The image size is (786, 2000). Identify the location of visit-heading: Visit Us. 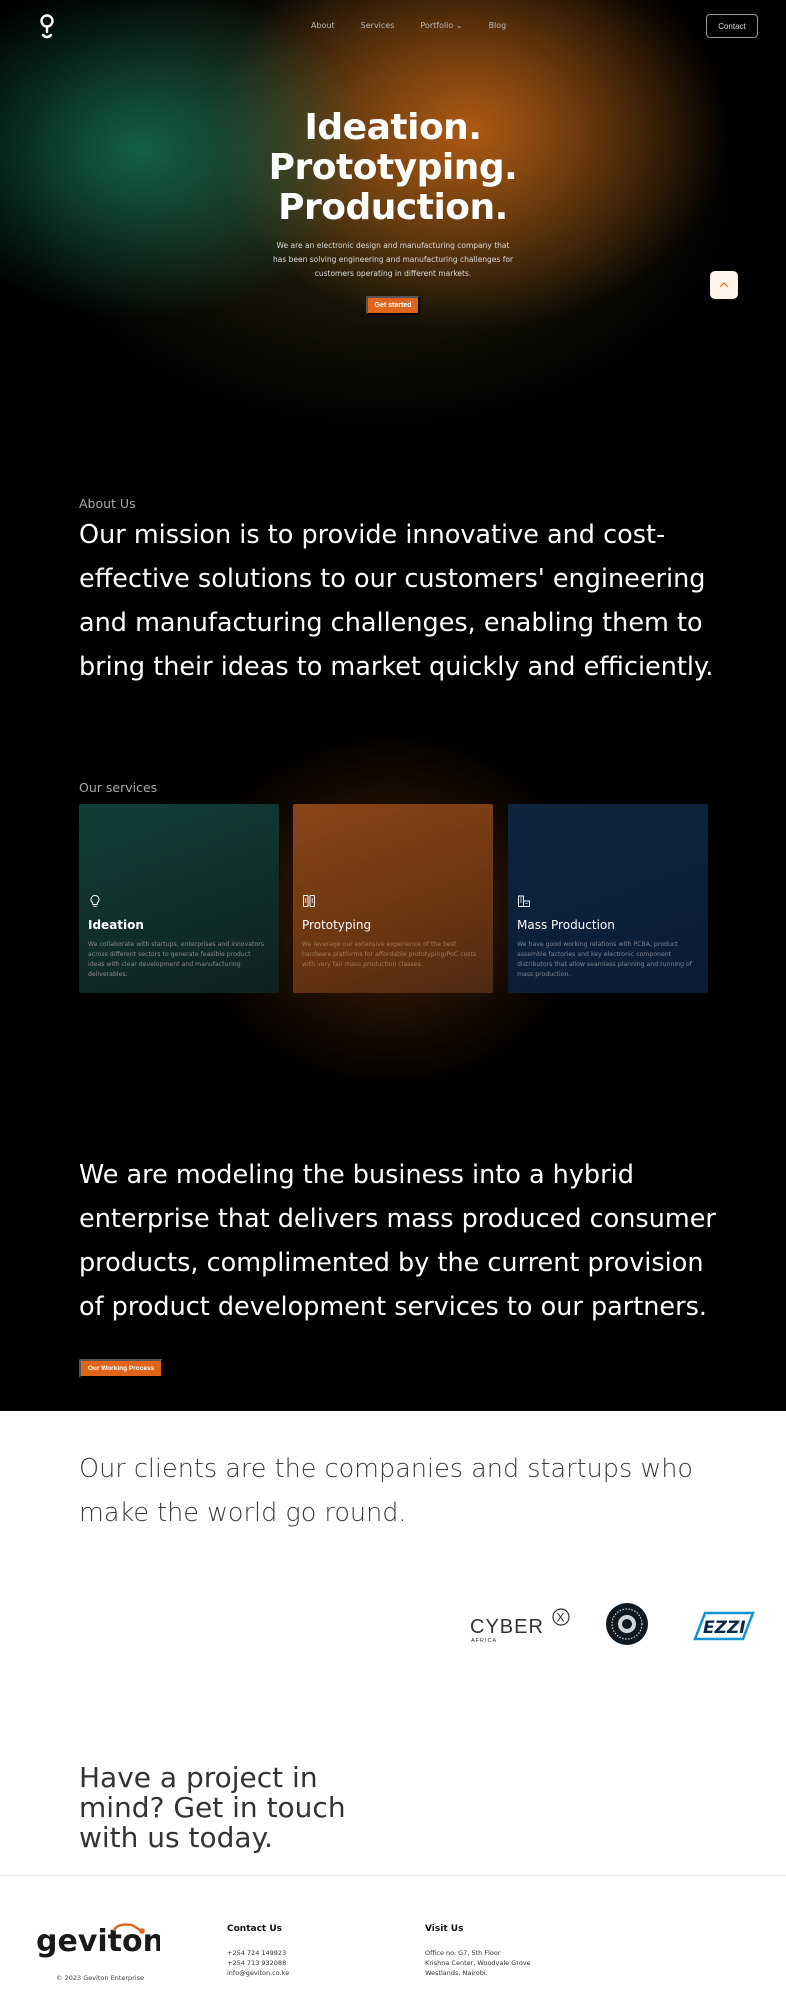
(444, 1929).